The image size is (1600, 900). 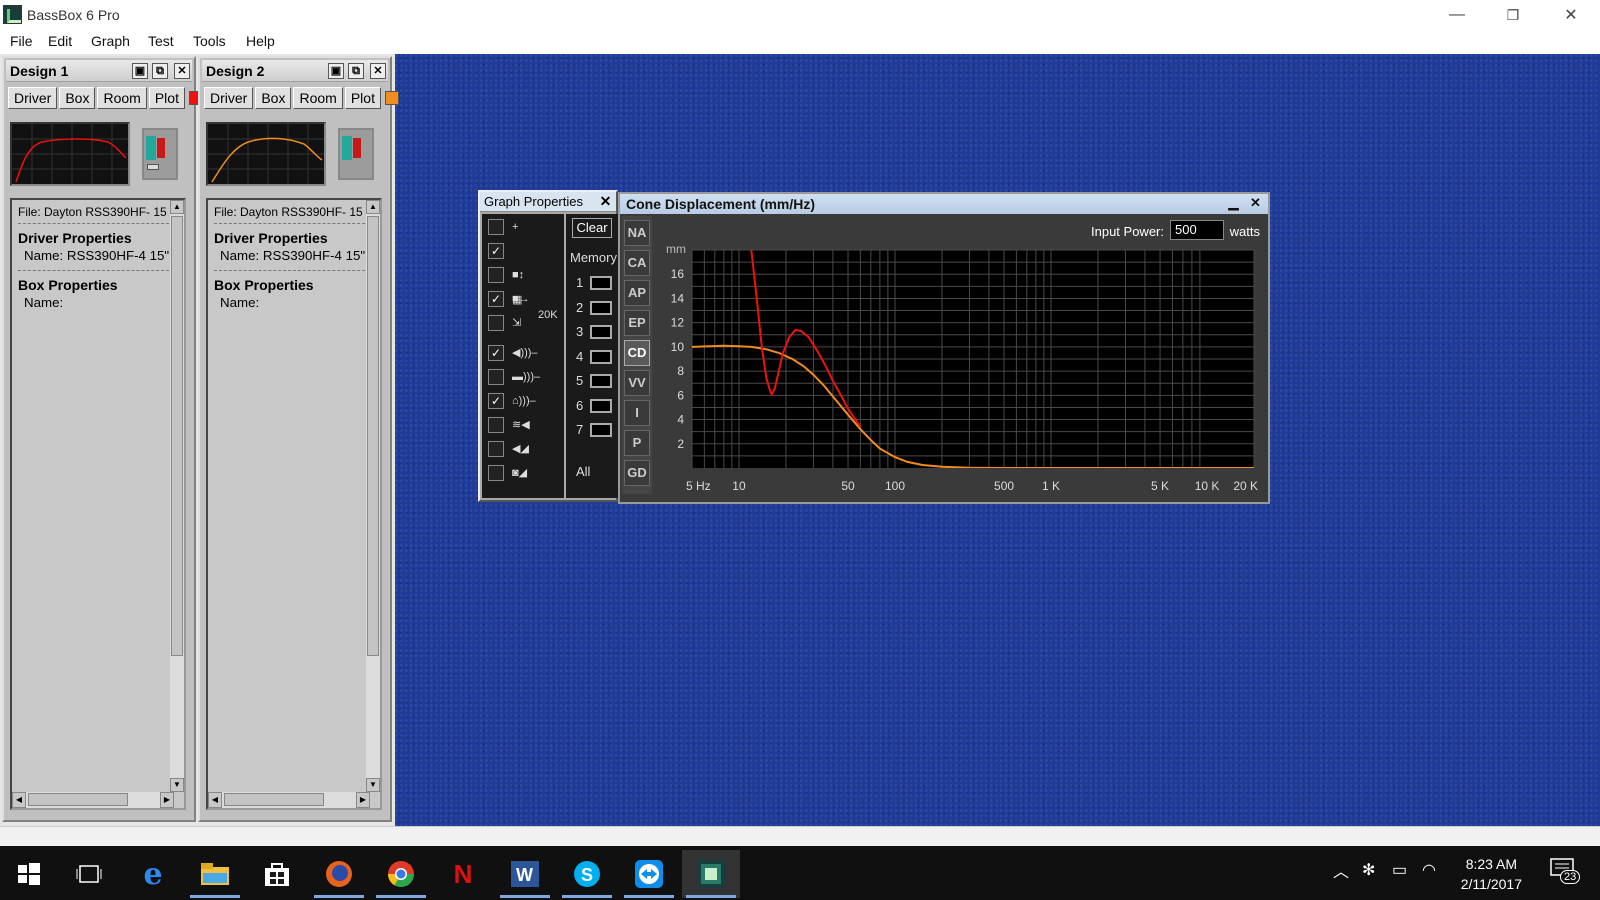 What do you see at coordinates (1368, 870) in the screenshot?
I see `tray-app-icon: ✻` at bounding box center [1368, 870].